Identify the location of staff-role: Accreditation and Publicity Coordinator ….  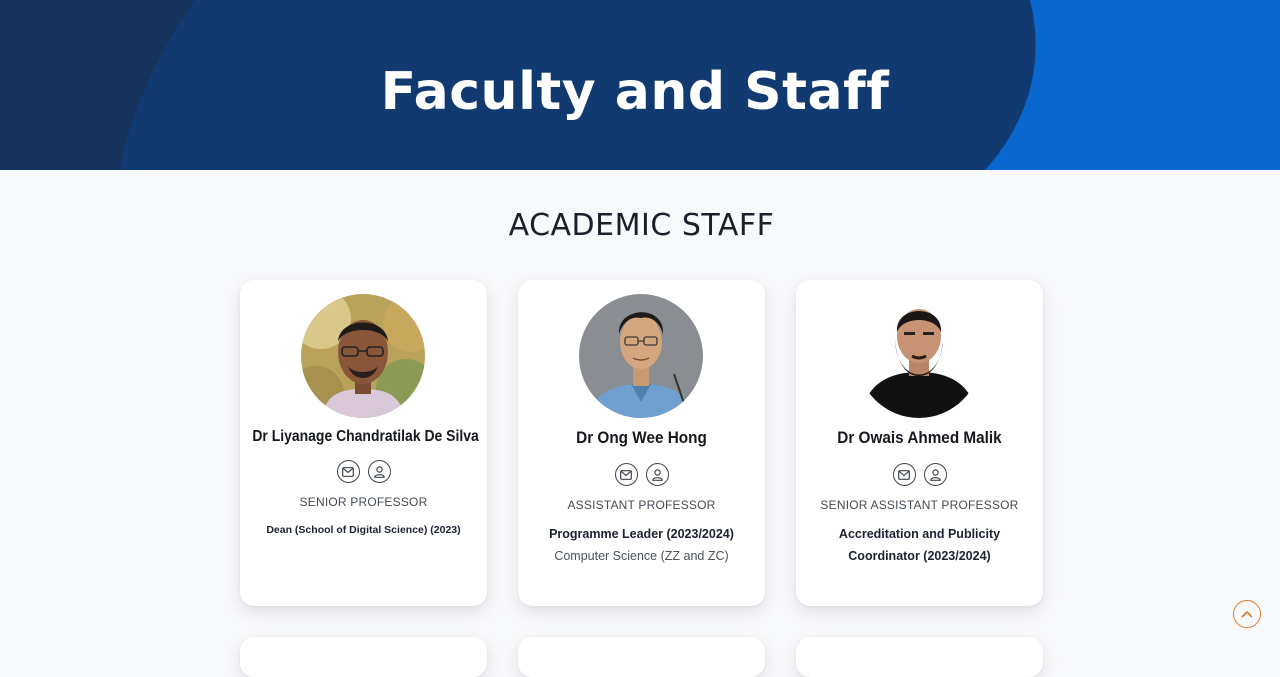
(919, 545).